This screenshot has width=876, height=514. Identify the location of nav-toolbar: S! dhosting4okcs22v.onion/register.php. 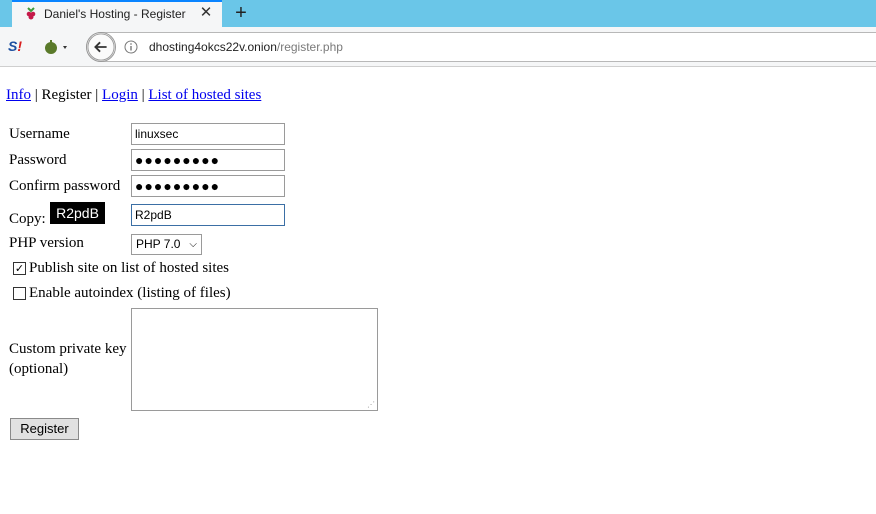
(438, 47).